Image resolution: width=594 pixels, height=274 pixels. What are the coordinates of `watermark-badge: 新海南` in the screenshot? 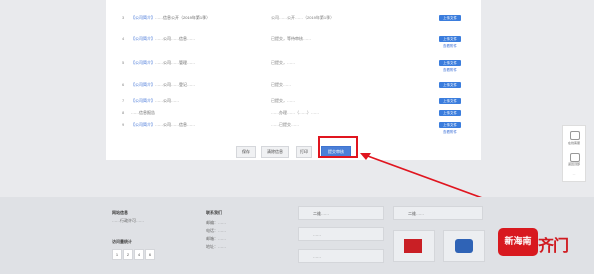 It's located at (518, 242).